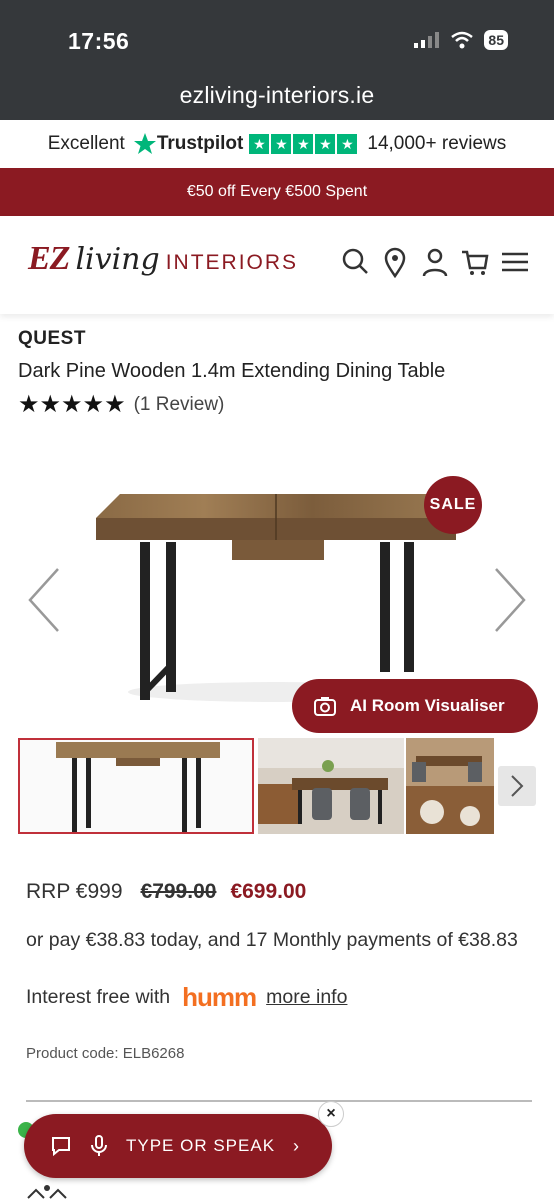 The height and width of the screenshot is (1200, 554). What do you see at coordinates (99, 1145) in the screenshot?
I see `microphone-icon` at bounding box center [99, 1145].